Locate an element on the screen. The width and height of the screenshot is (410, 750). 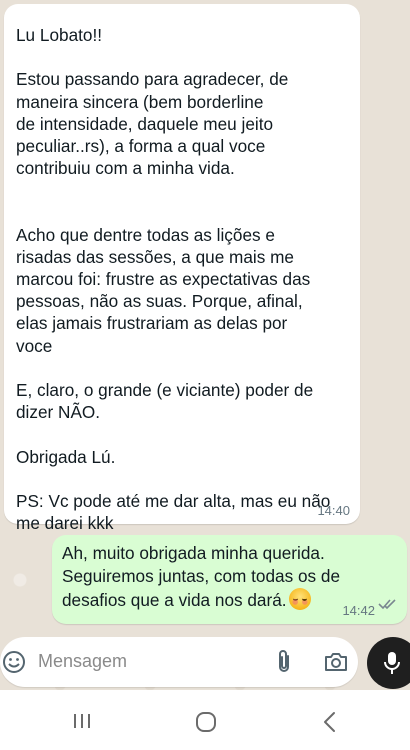
message-line: maneira sincera (bem borderline is located at coordinates (140, 101).